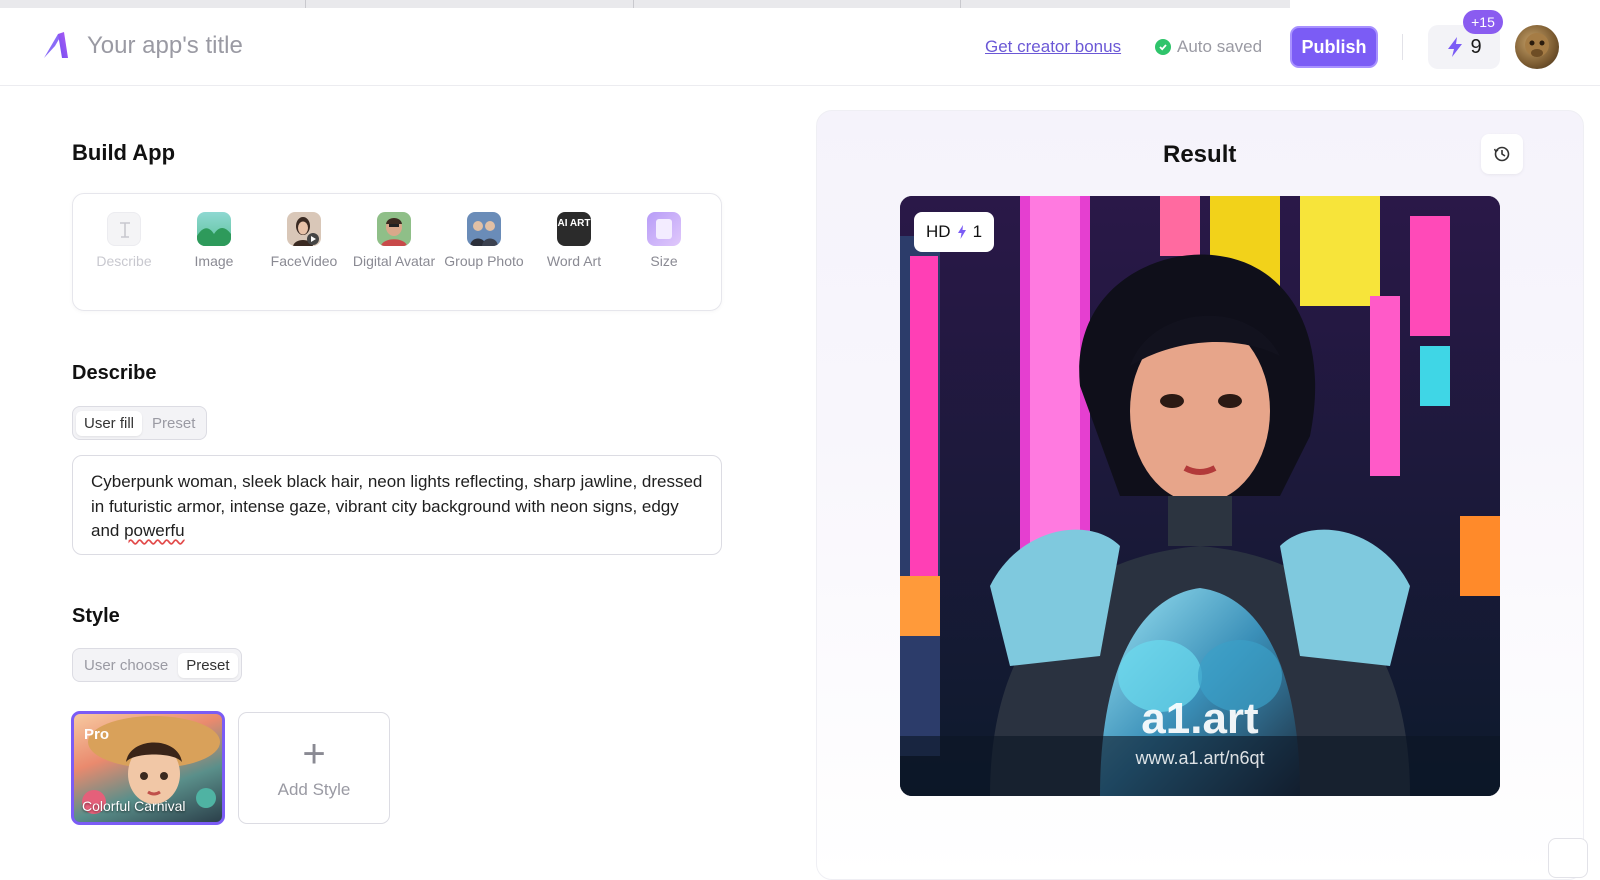 The width and height of the screenshot is (1600, 880). What do you see at coordinates (1053, 47) in the screenshot?
I see `creator-bonus-link: Get creator bonus` at bounding box center [1053, 47].